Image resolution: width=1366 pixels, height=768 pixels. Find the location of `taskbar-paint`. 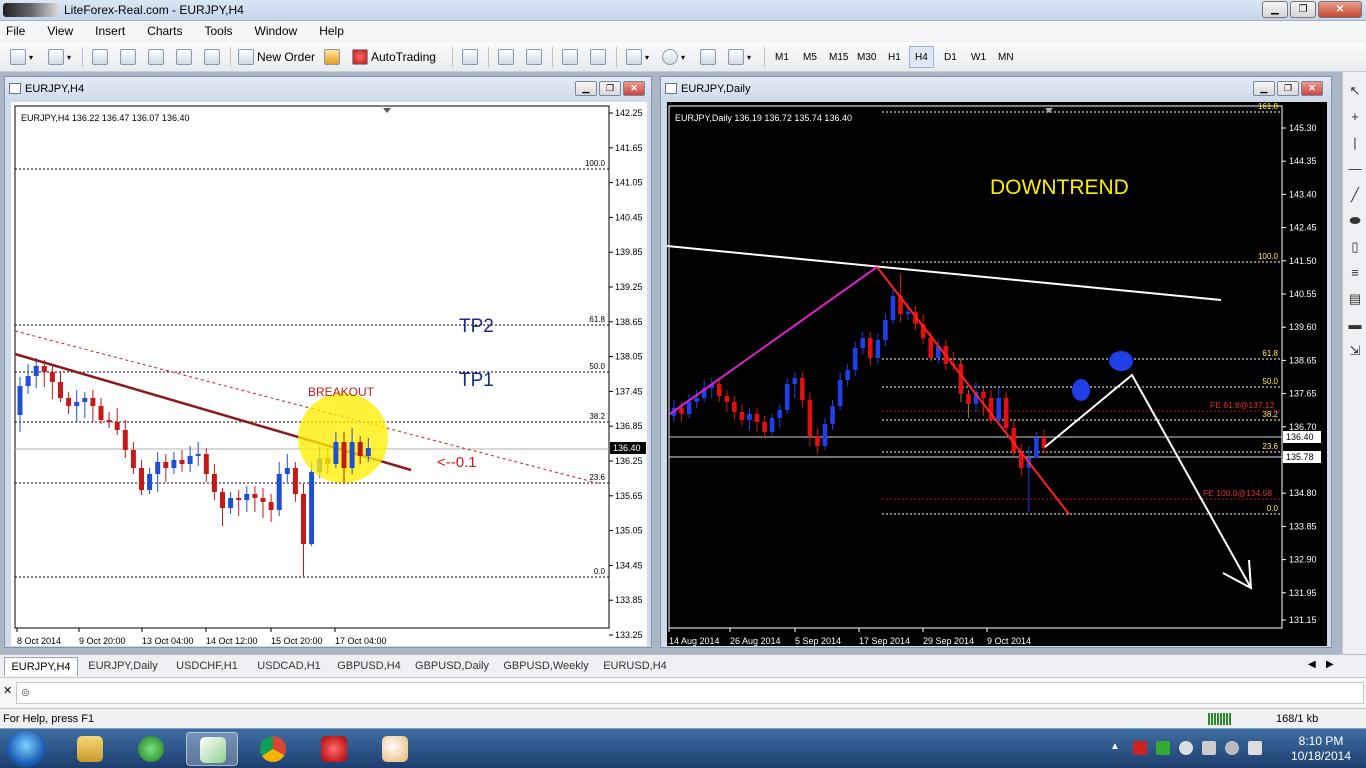

taskbar-paint is located at coordinates (395, 749).